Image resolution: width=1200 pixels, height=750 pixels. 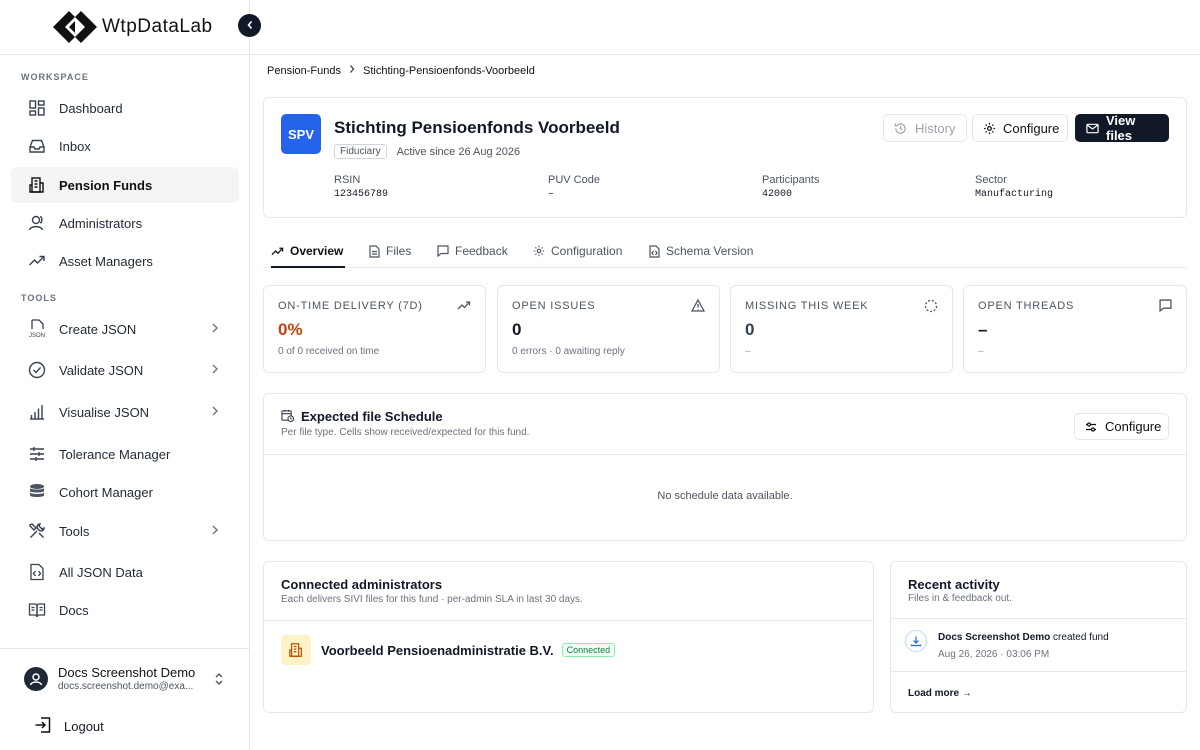 What do you see at coordinates (37, 146) in the screenshot?
I see `inbox-icon` at bounding box center [37, 146].